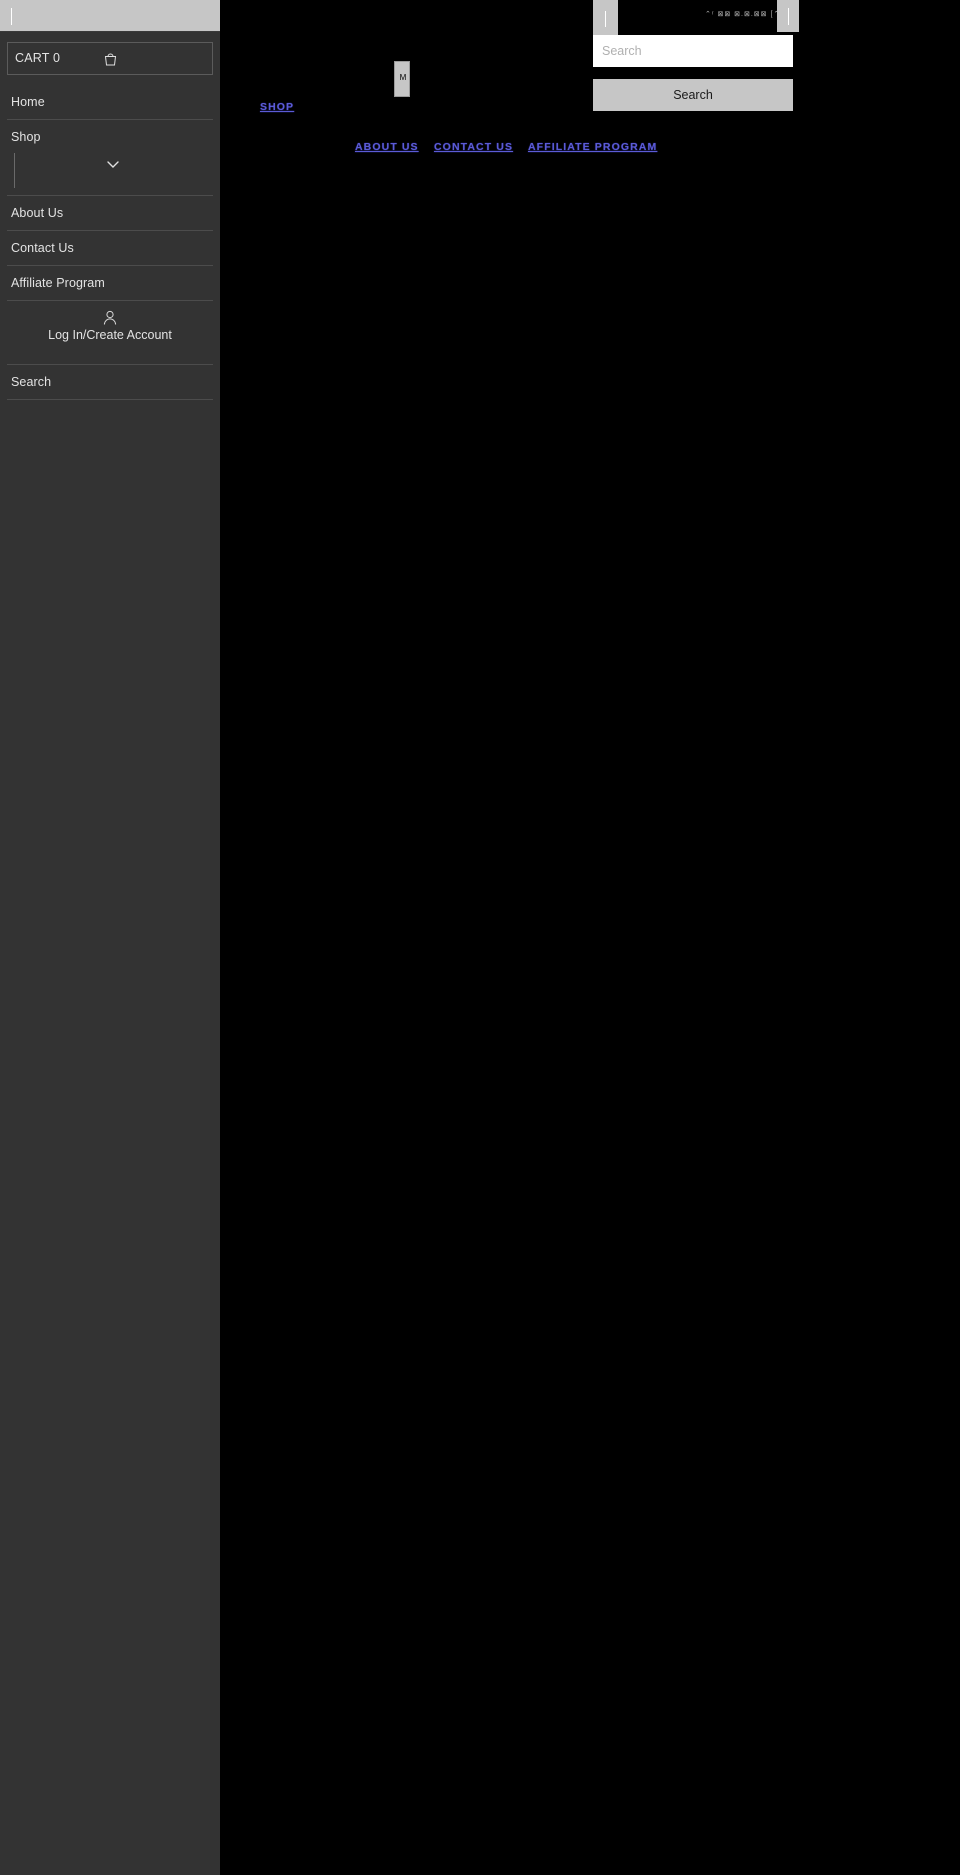  I want to click on cart-button: CART 0, so click(110, 58).